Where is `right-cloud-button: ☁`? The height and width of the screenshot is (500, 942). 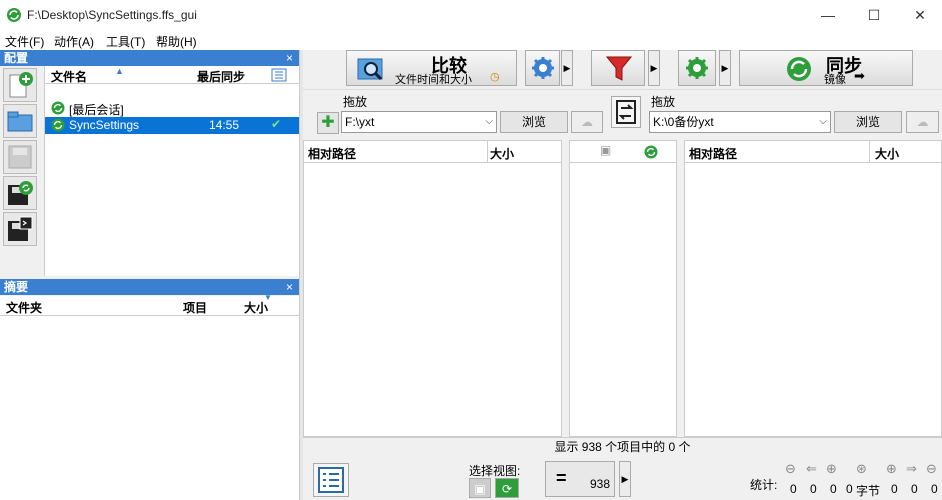 right-cloud-button: ☁ is located at coordinates (922, 122).